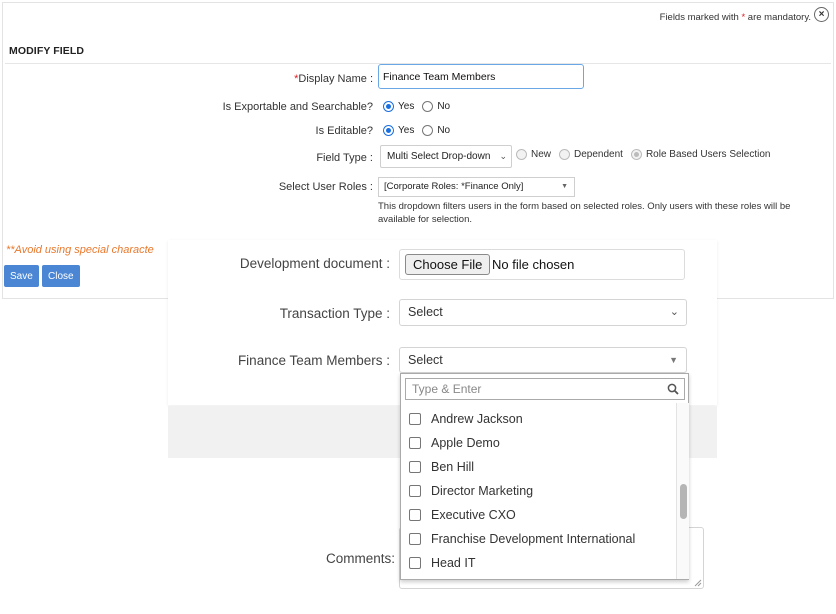  I want to click on mandatory-note: Fields marked with * are mandatory., so click(735, 17).